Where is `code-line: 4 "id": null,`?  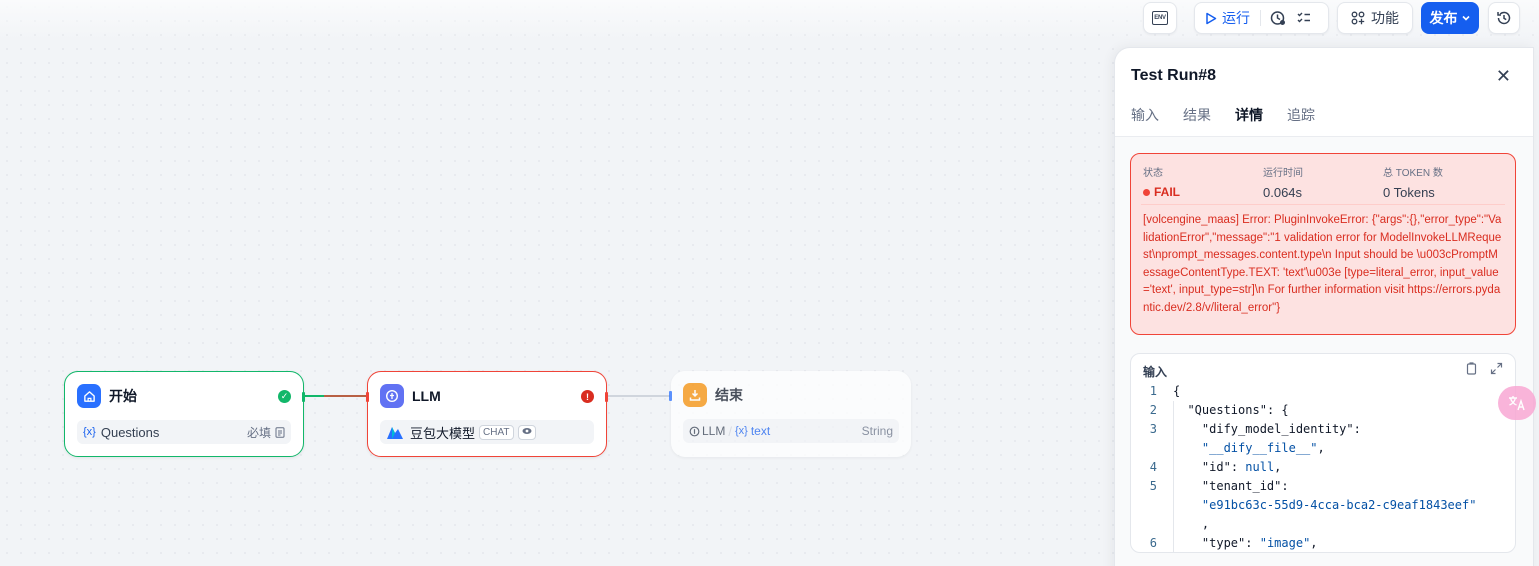
code-line: 4 "id": null, is located at coordinates (1323, 467).